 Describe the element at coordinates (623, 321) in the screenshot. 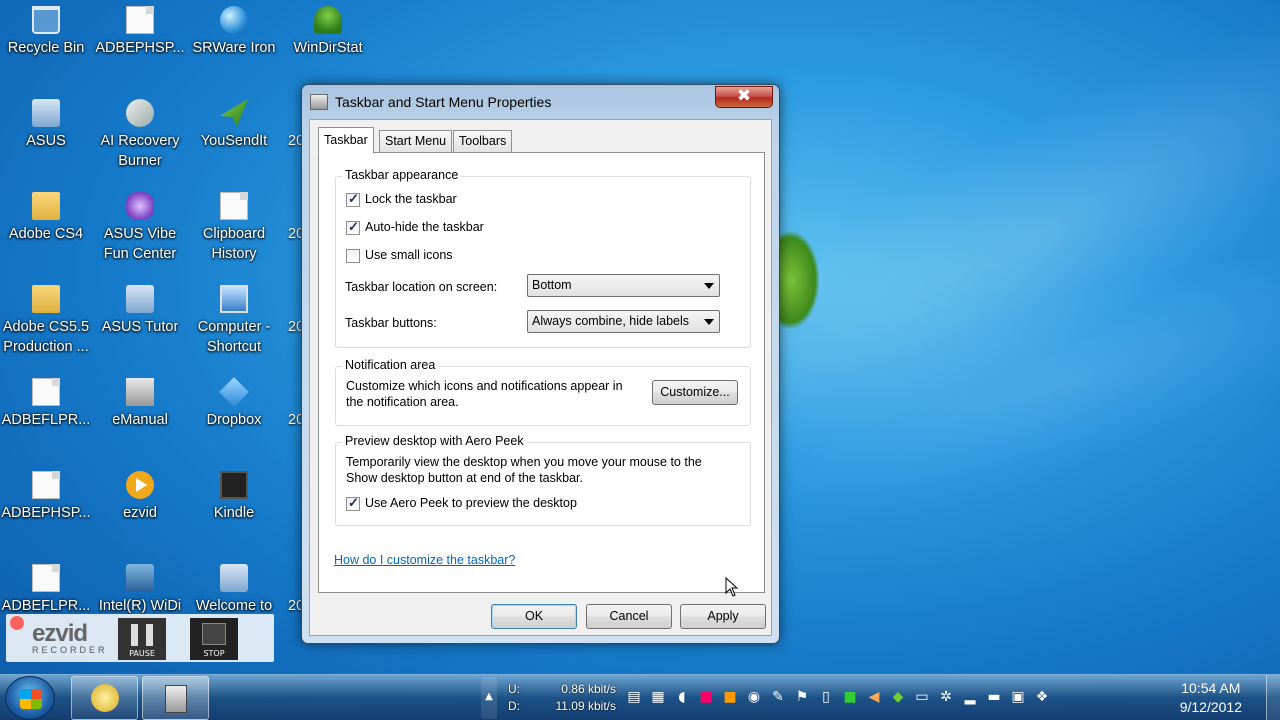

I see `taskbar-buttons-dropdown: Always combine, hide labels` at that location.